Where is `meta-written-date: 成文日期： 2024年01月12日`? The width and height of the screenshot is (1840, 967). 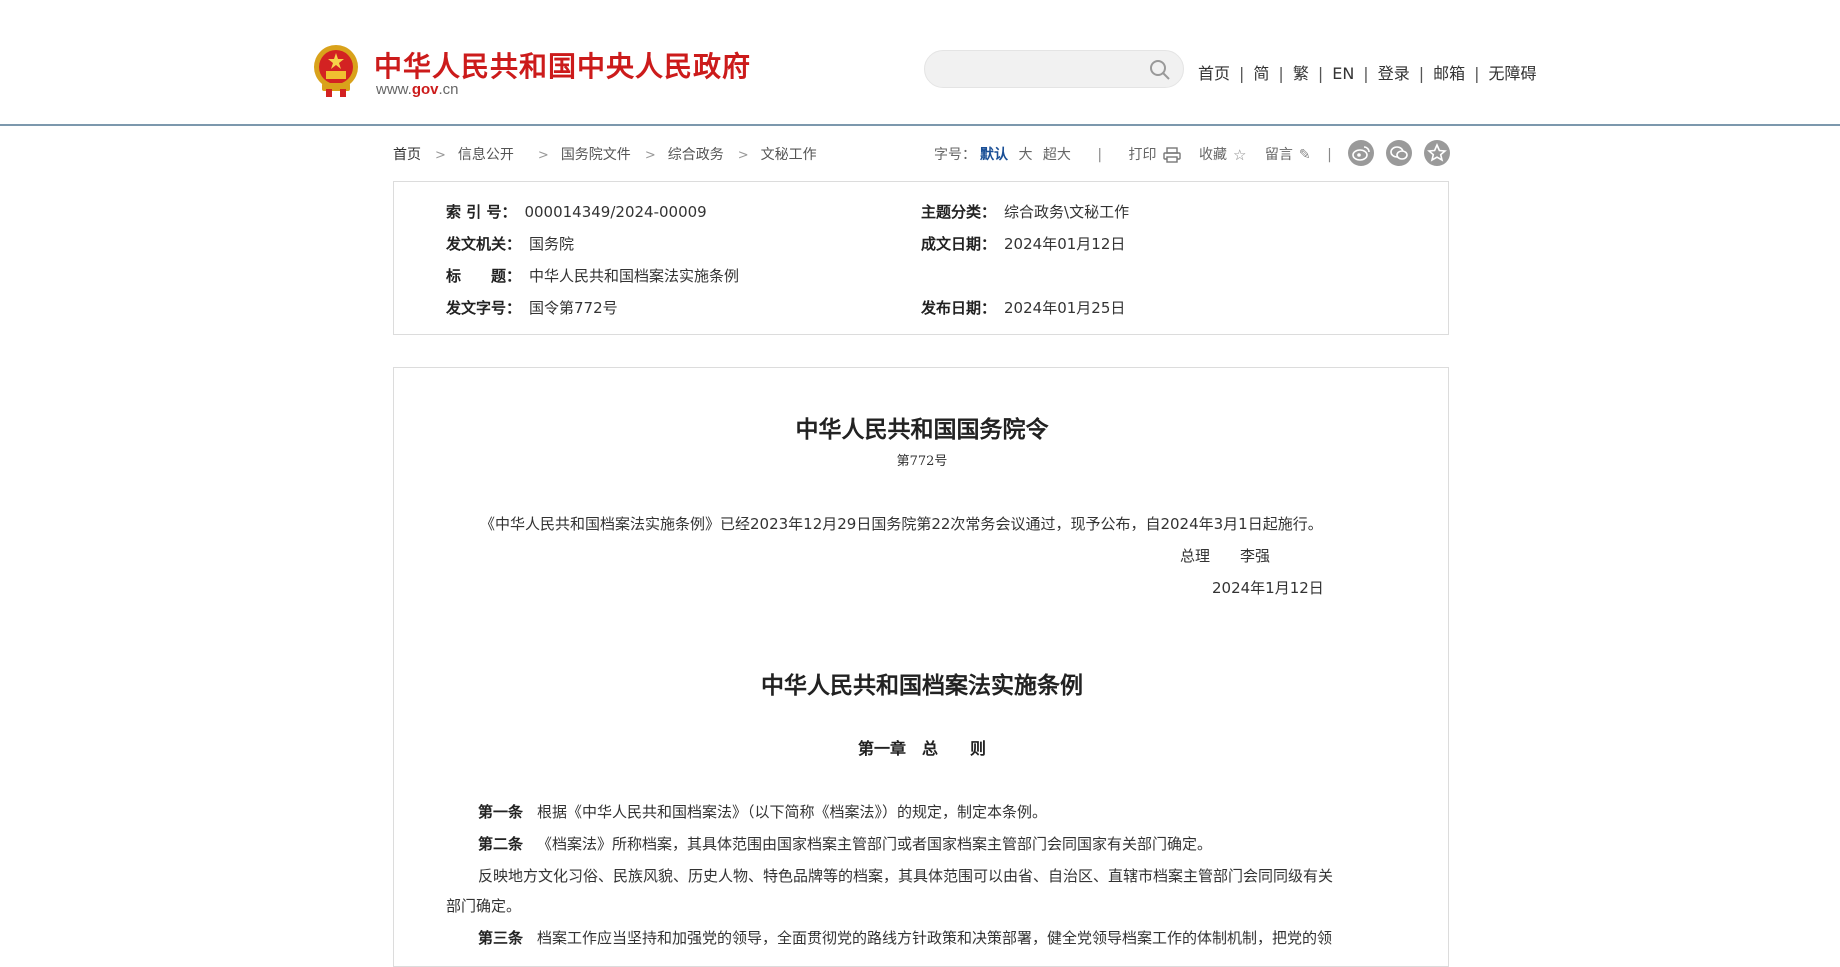 meta-written-date: 成文日期： 2024年01月12日 is located at coordinates (1023, 243).